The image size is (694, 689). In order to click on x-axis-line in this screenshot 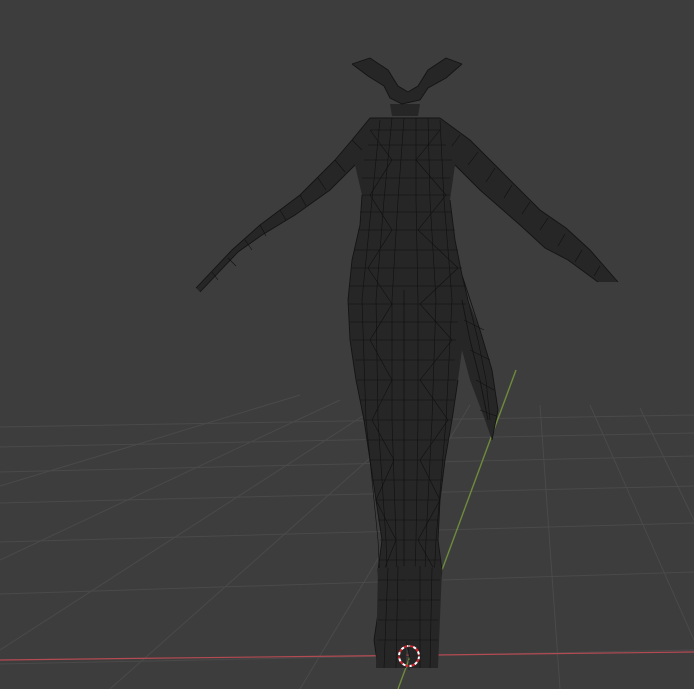, I will do `click(347, 656)`.